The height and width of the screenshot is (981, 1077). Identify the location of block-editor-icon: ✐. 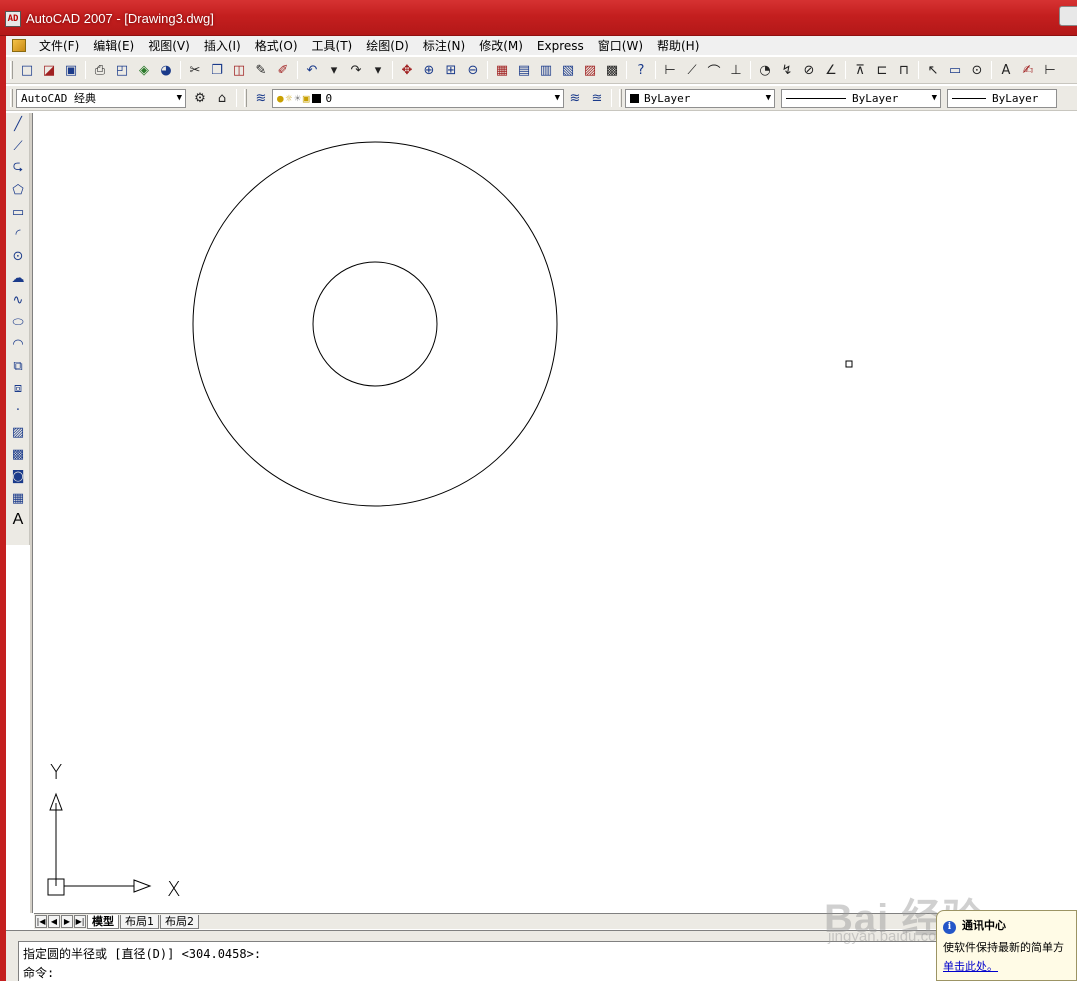
(283, 70).